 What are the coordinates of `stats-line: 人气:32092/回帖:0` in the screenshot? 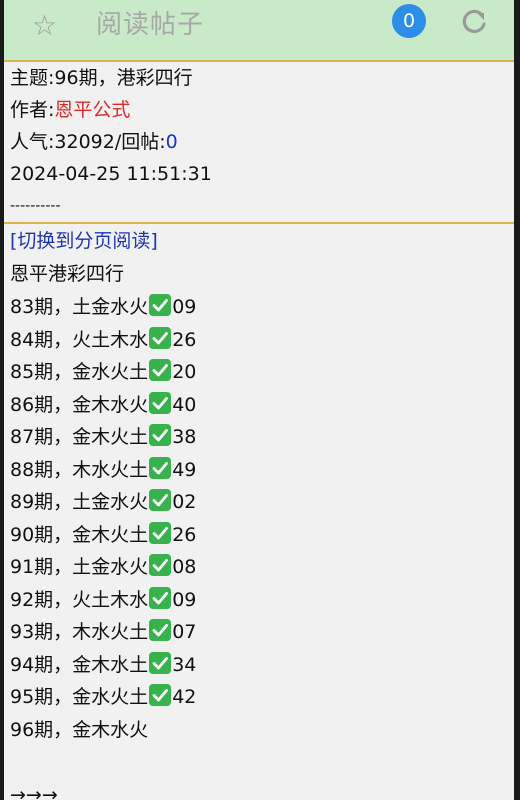 It's located at (94, 142).